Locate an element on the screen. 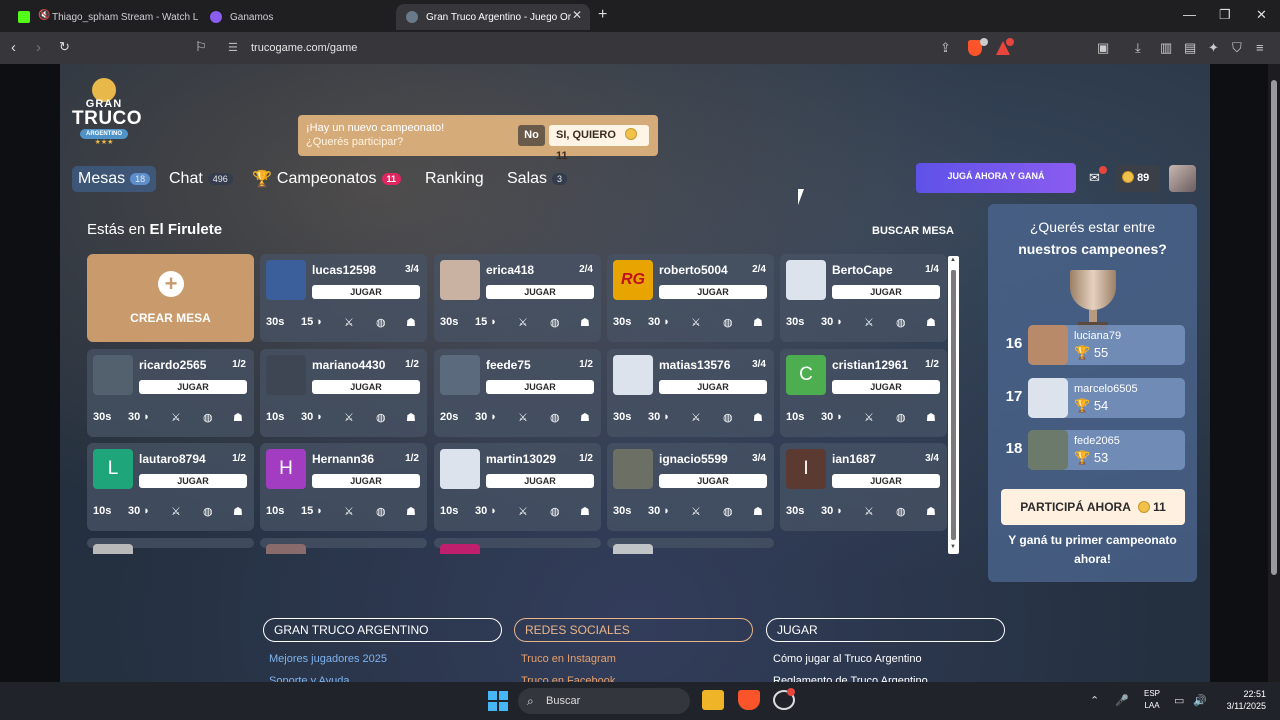 This screenshot has height=720, width=1280. user-avatar is located at coordinates (1182, 178).